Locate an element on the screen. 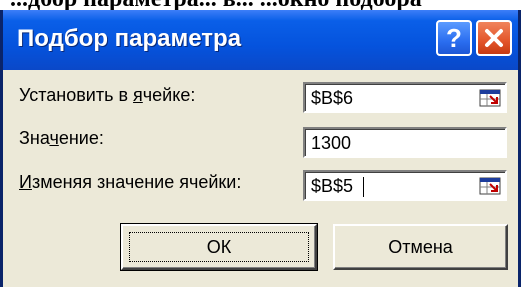 The image size is (521, 287). help-icon: ? is located at coordinates (454, 38).